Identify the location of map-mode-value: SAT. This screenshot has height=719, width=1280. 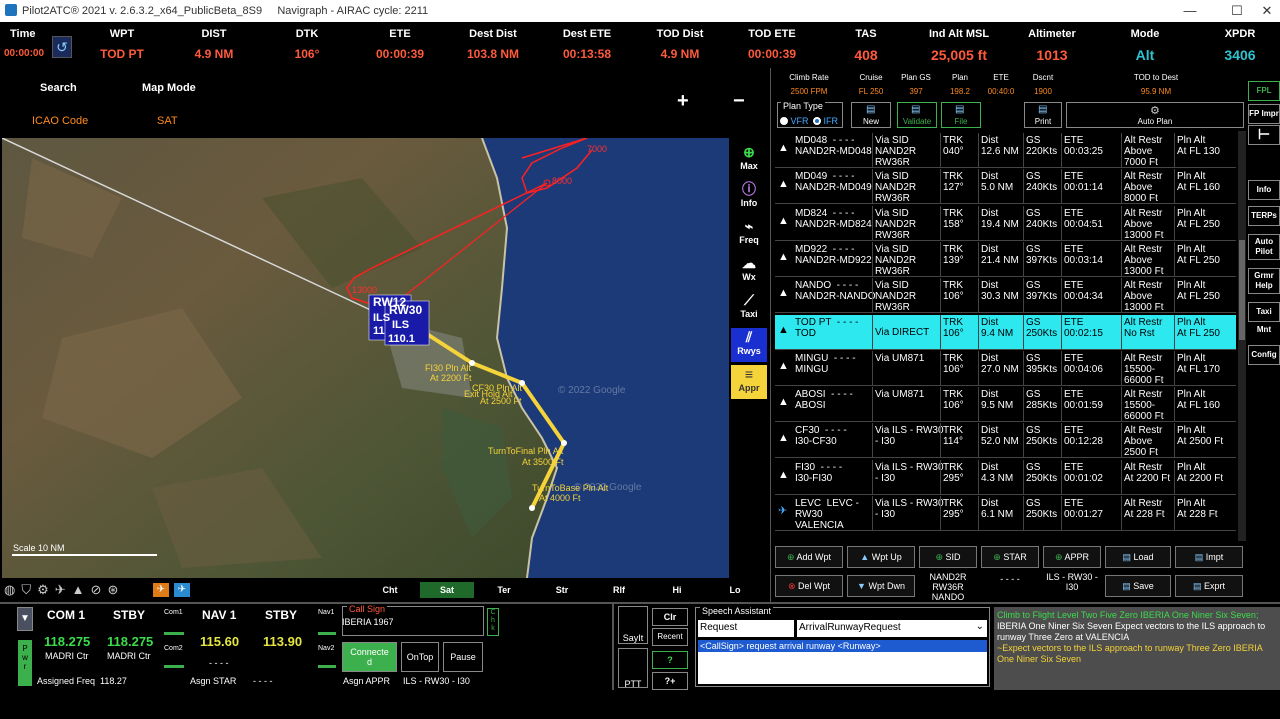
(167, 121).